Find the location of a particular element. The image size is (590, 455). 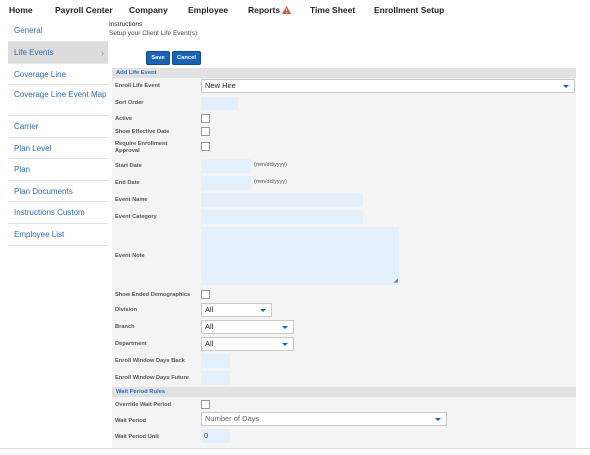

sidebar-item-label: Carrier is located at coordinates (26, 126).